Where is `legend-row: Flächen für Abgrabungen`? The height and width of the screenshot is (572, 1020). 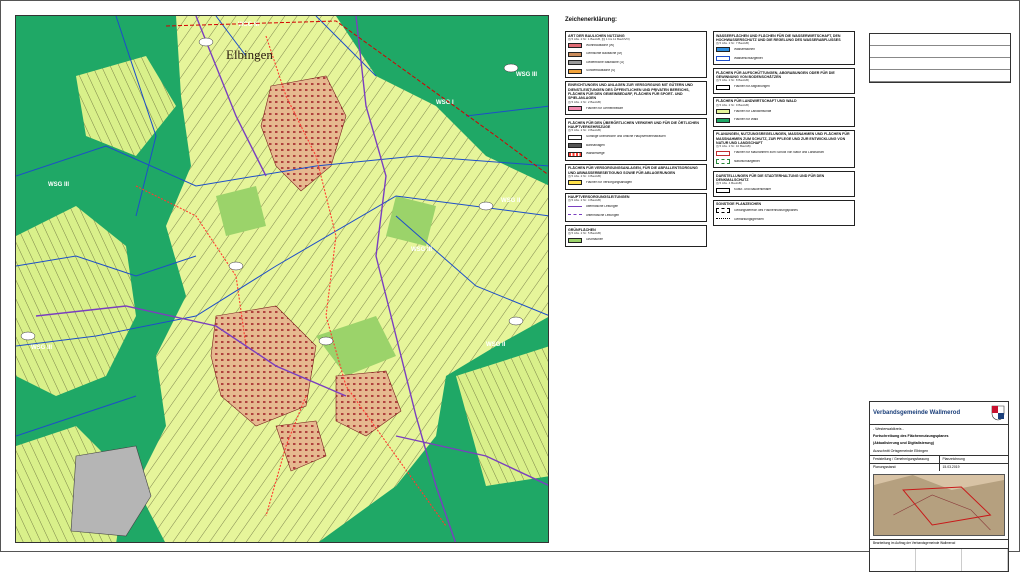
legend-row: Flächen für Abgrabungen is located at coordinates (784, 87).